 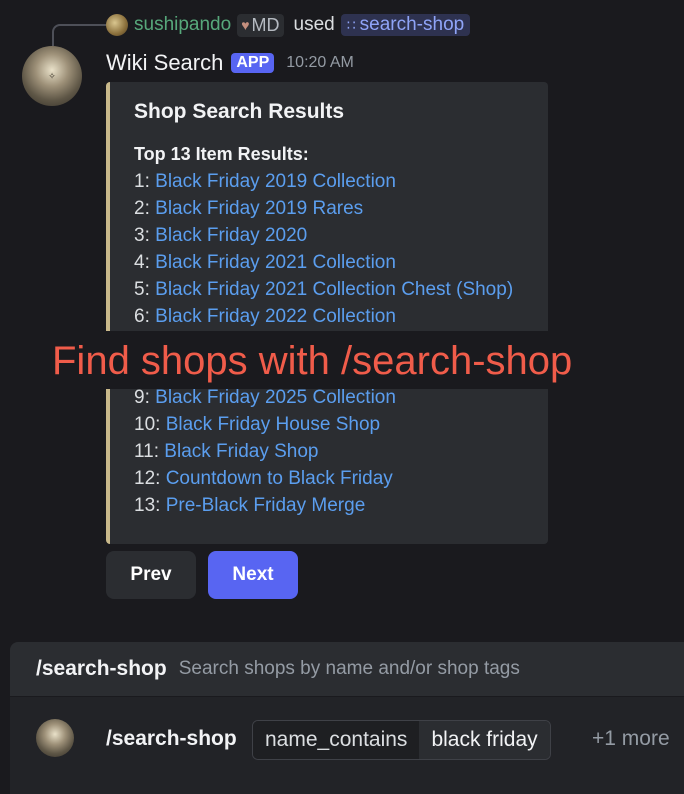 What do you see at coordinates (221, 154) in the screenshot?
I see `embed-subtitle: Top 13 Item Results:` at bounding box center [221, 154].